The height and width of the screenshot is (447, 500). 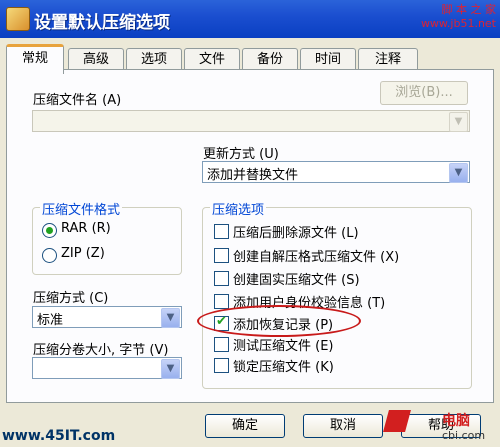 What do you see at coordinates (241, 154) in the screenshot?
I see `update-mode-label: 更新方式 (U)` at bounding box center [241, 154].